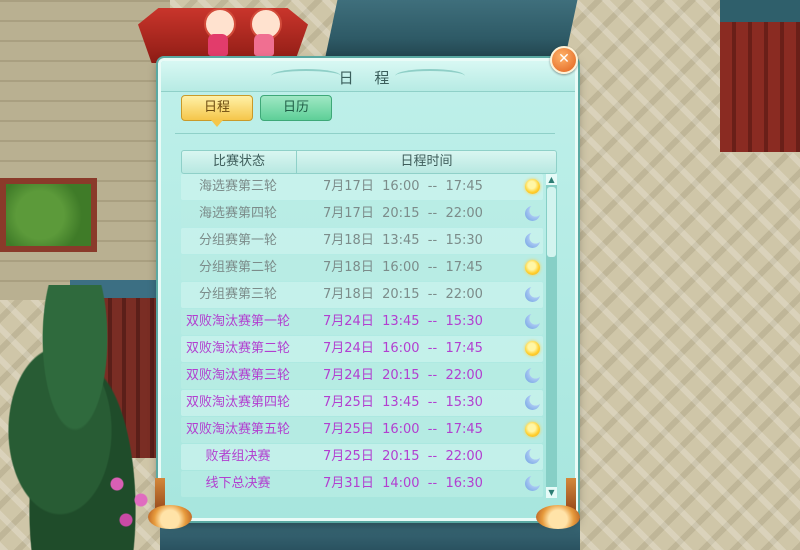 The width and height of the screenshot is (800, 550). I want to click on schedule-row: 线下总决赛 7月31日 14:00 -- 16:30, so click(362, 484).